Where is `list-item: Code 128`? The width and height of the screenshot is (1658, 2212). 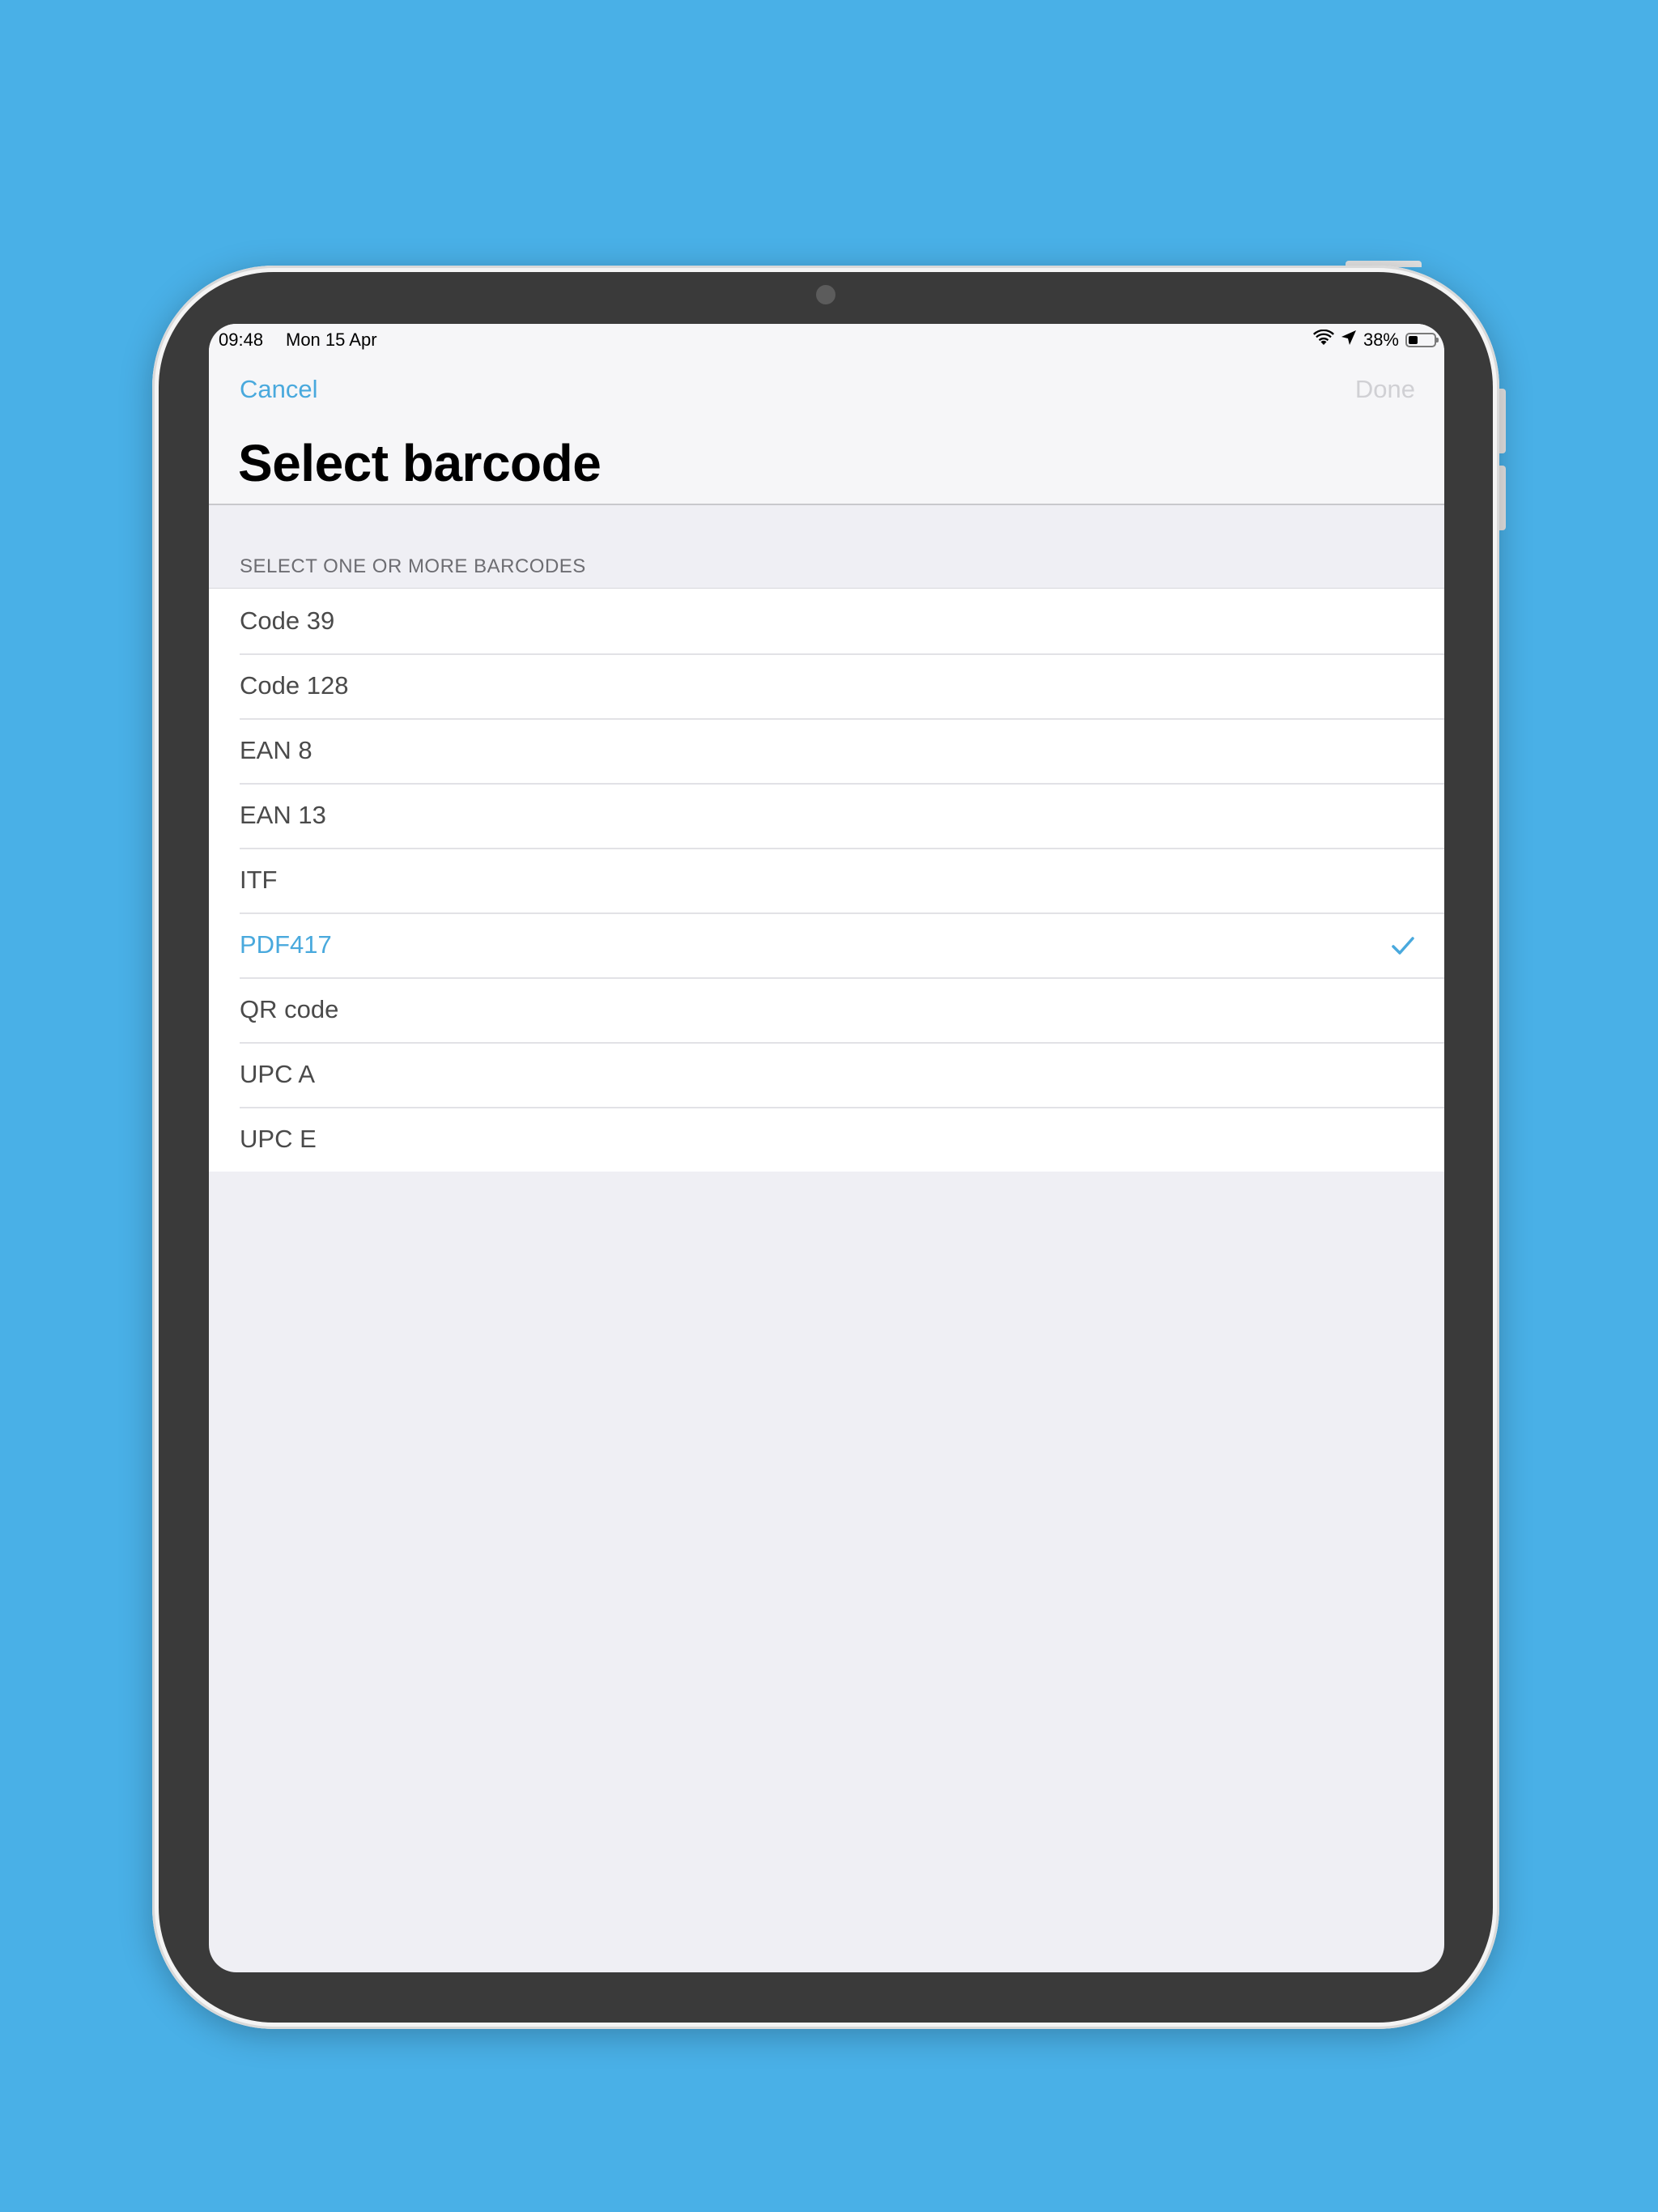 list-item: Code 128 is located at coordinates (826, 686).